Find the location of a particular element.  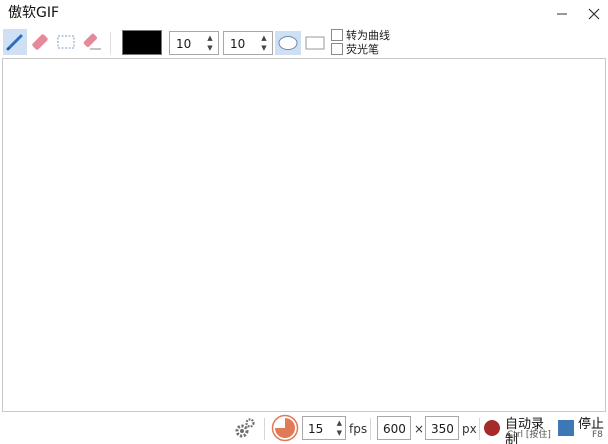

eraser-icon is located at coordinates (40, 42).